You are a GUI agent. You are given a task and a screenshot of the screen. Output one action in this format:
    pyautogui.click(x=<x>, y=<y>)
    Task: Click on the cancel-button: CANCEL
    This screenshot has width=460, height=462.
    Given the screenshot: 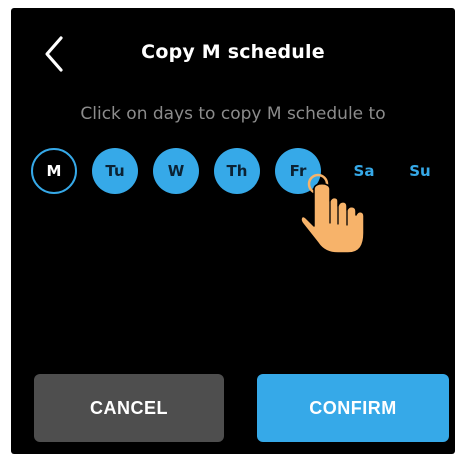 What is the action you would take?
    pyautogui.click(x=129, y=408)
    